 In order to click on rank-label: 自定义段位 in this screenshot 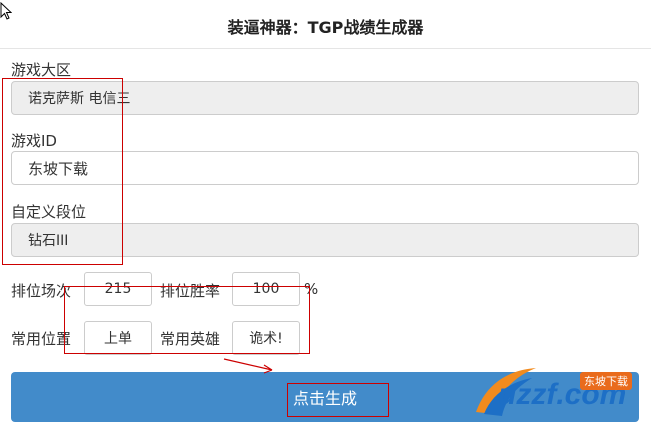, I will do `click(49, 212)`.